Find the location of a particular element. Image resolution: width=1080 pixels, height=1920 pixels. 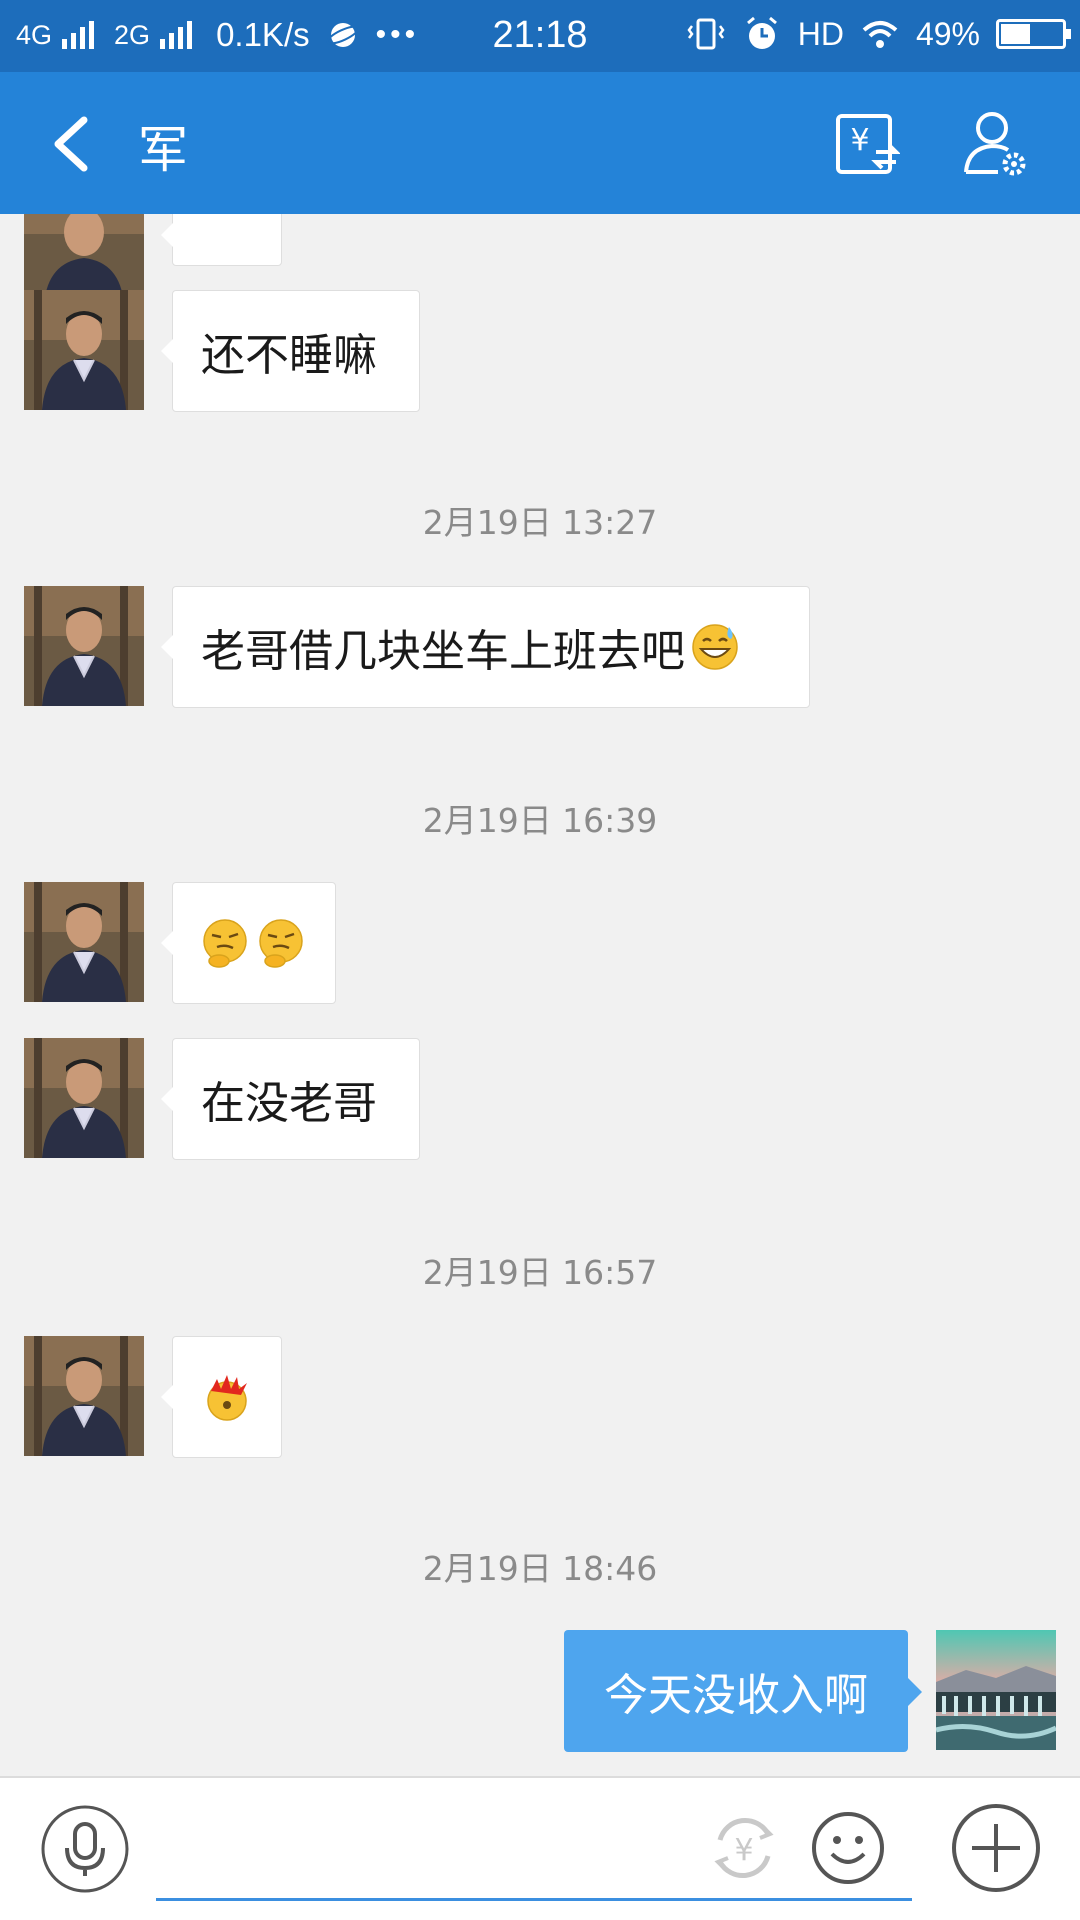

message-text: 还不睡嘛 is located at coordinates (289, 355).